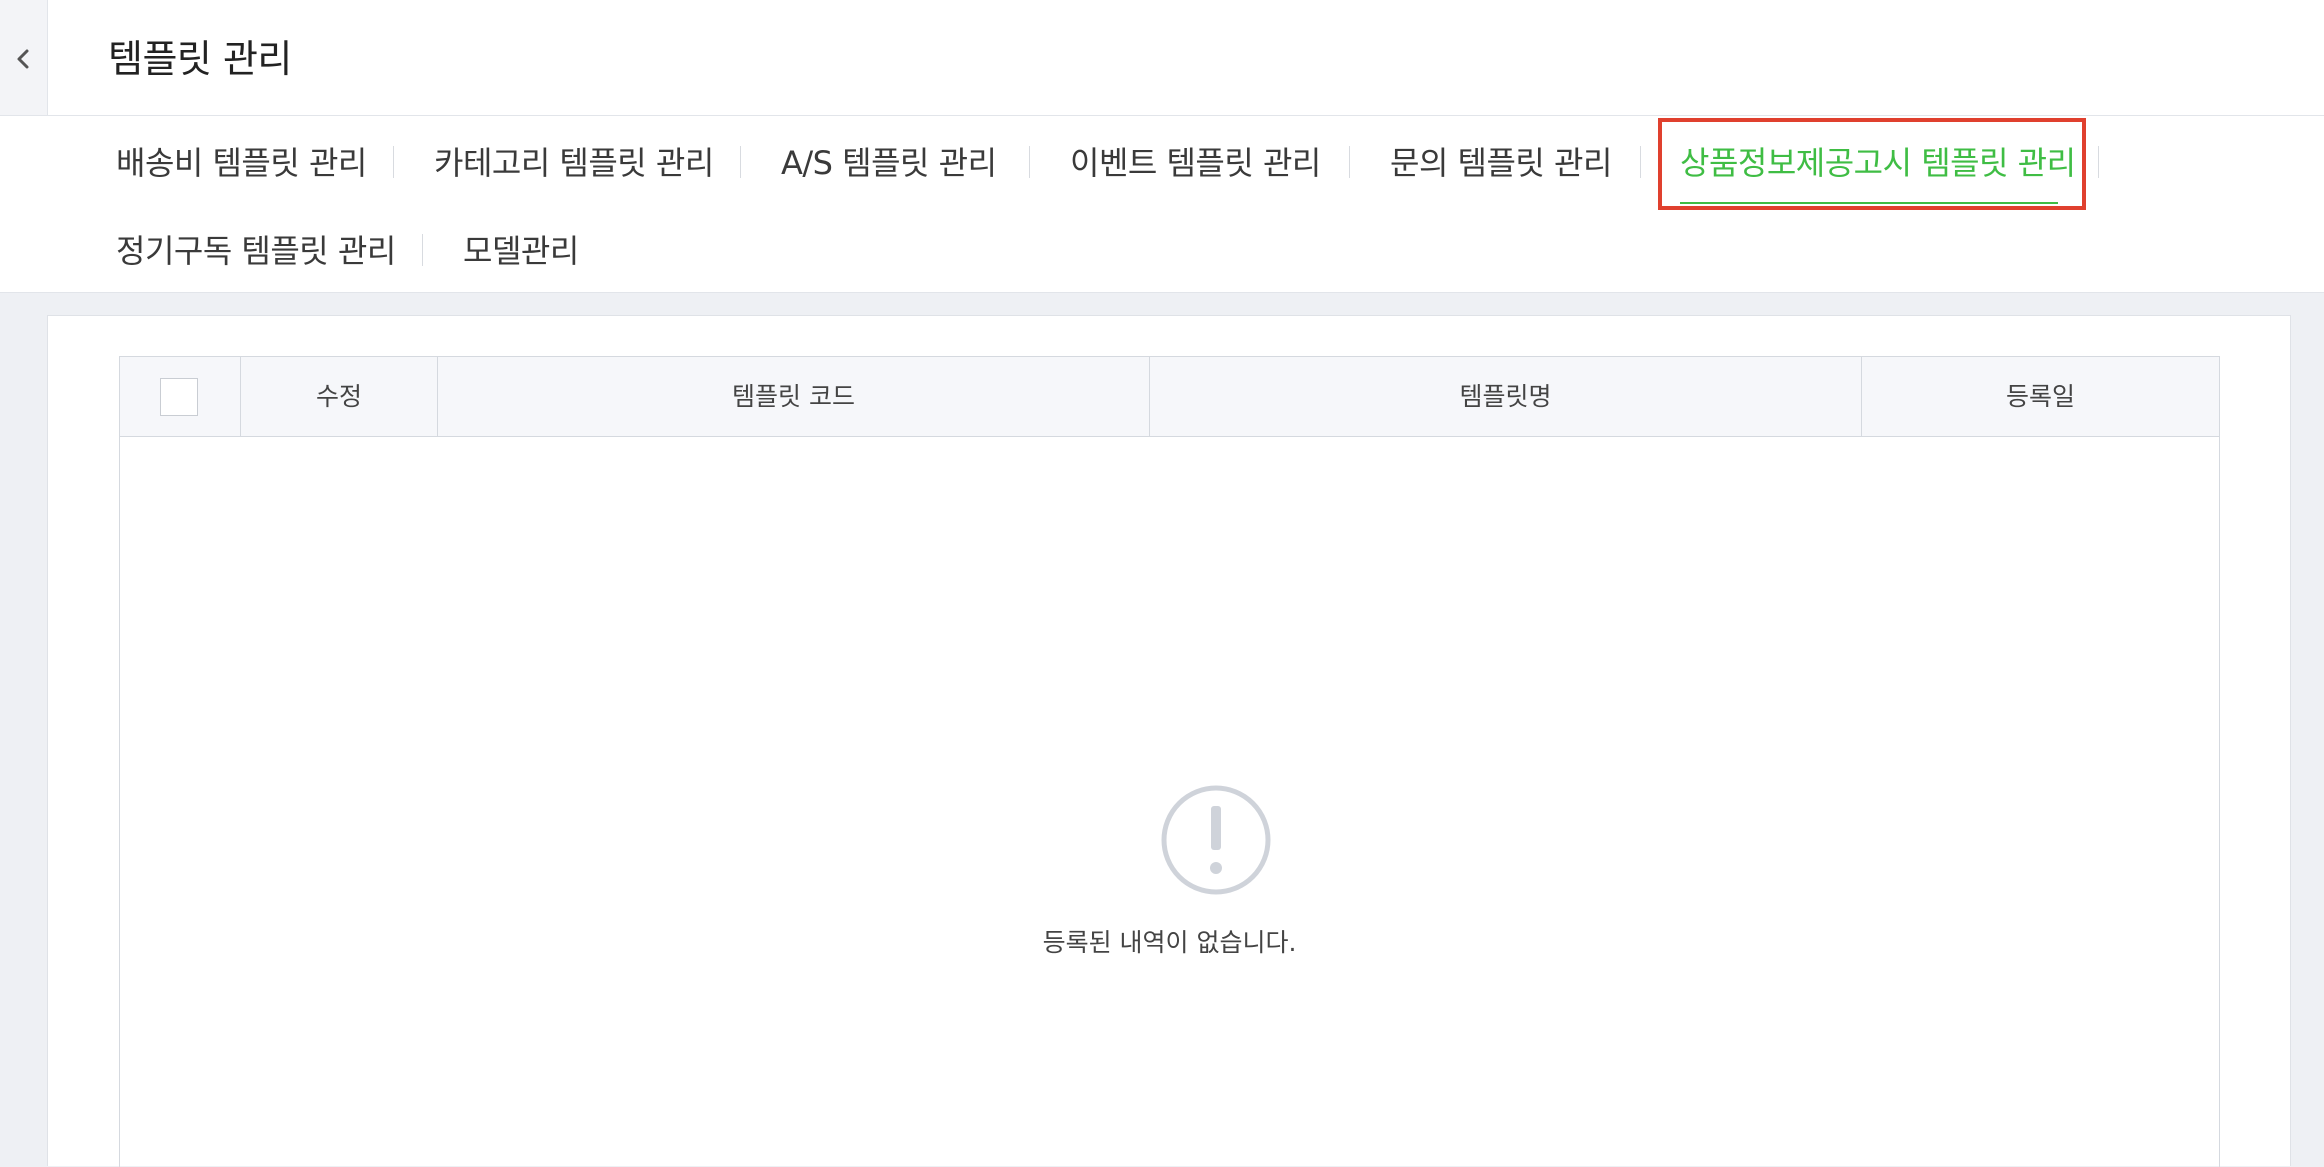 The width and height of the screenshot is (2324, 1167). Describe the element at coordinates (1869, 203) in the screenshot. I see `active-tab-underline` at that location.